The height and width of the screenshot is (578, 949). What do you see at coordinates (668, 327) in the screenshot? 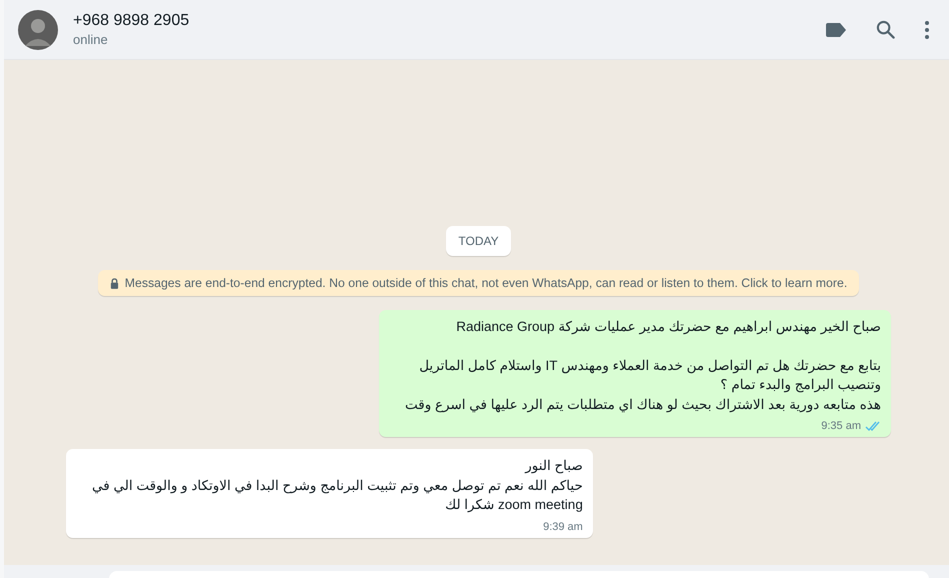
I see `message-text: صباح الخير مهندس ابراهيم مع حضرتك مدير عمليات شركة Radiance Group` at bounding box center [668, 327].